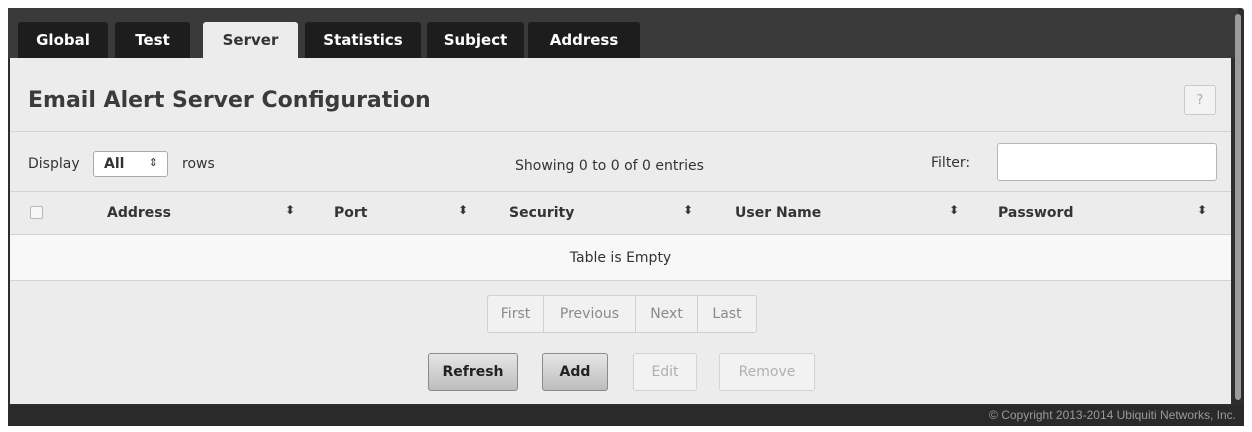  What do you see at coordinates (1107, 162) in the screenshot?
I see `filter-input` at bounding box center [1107, 162].